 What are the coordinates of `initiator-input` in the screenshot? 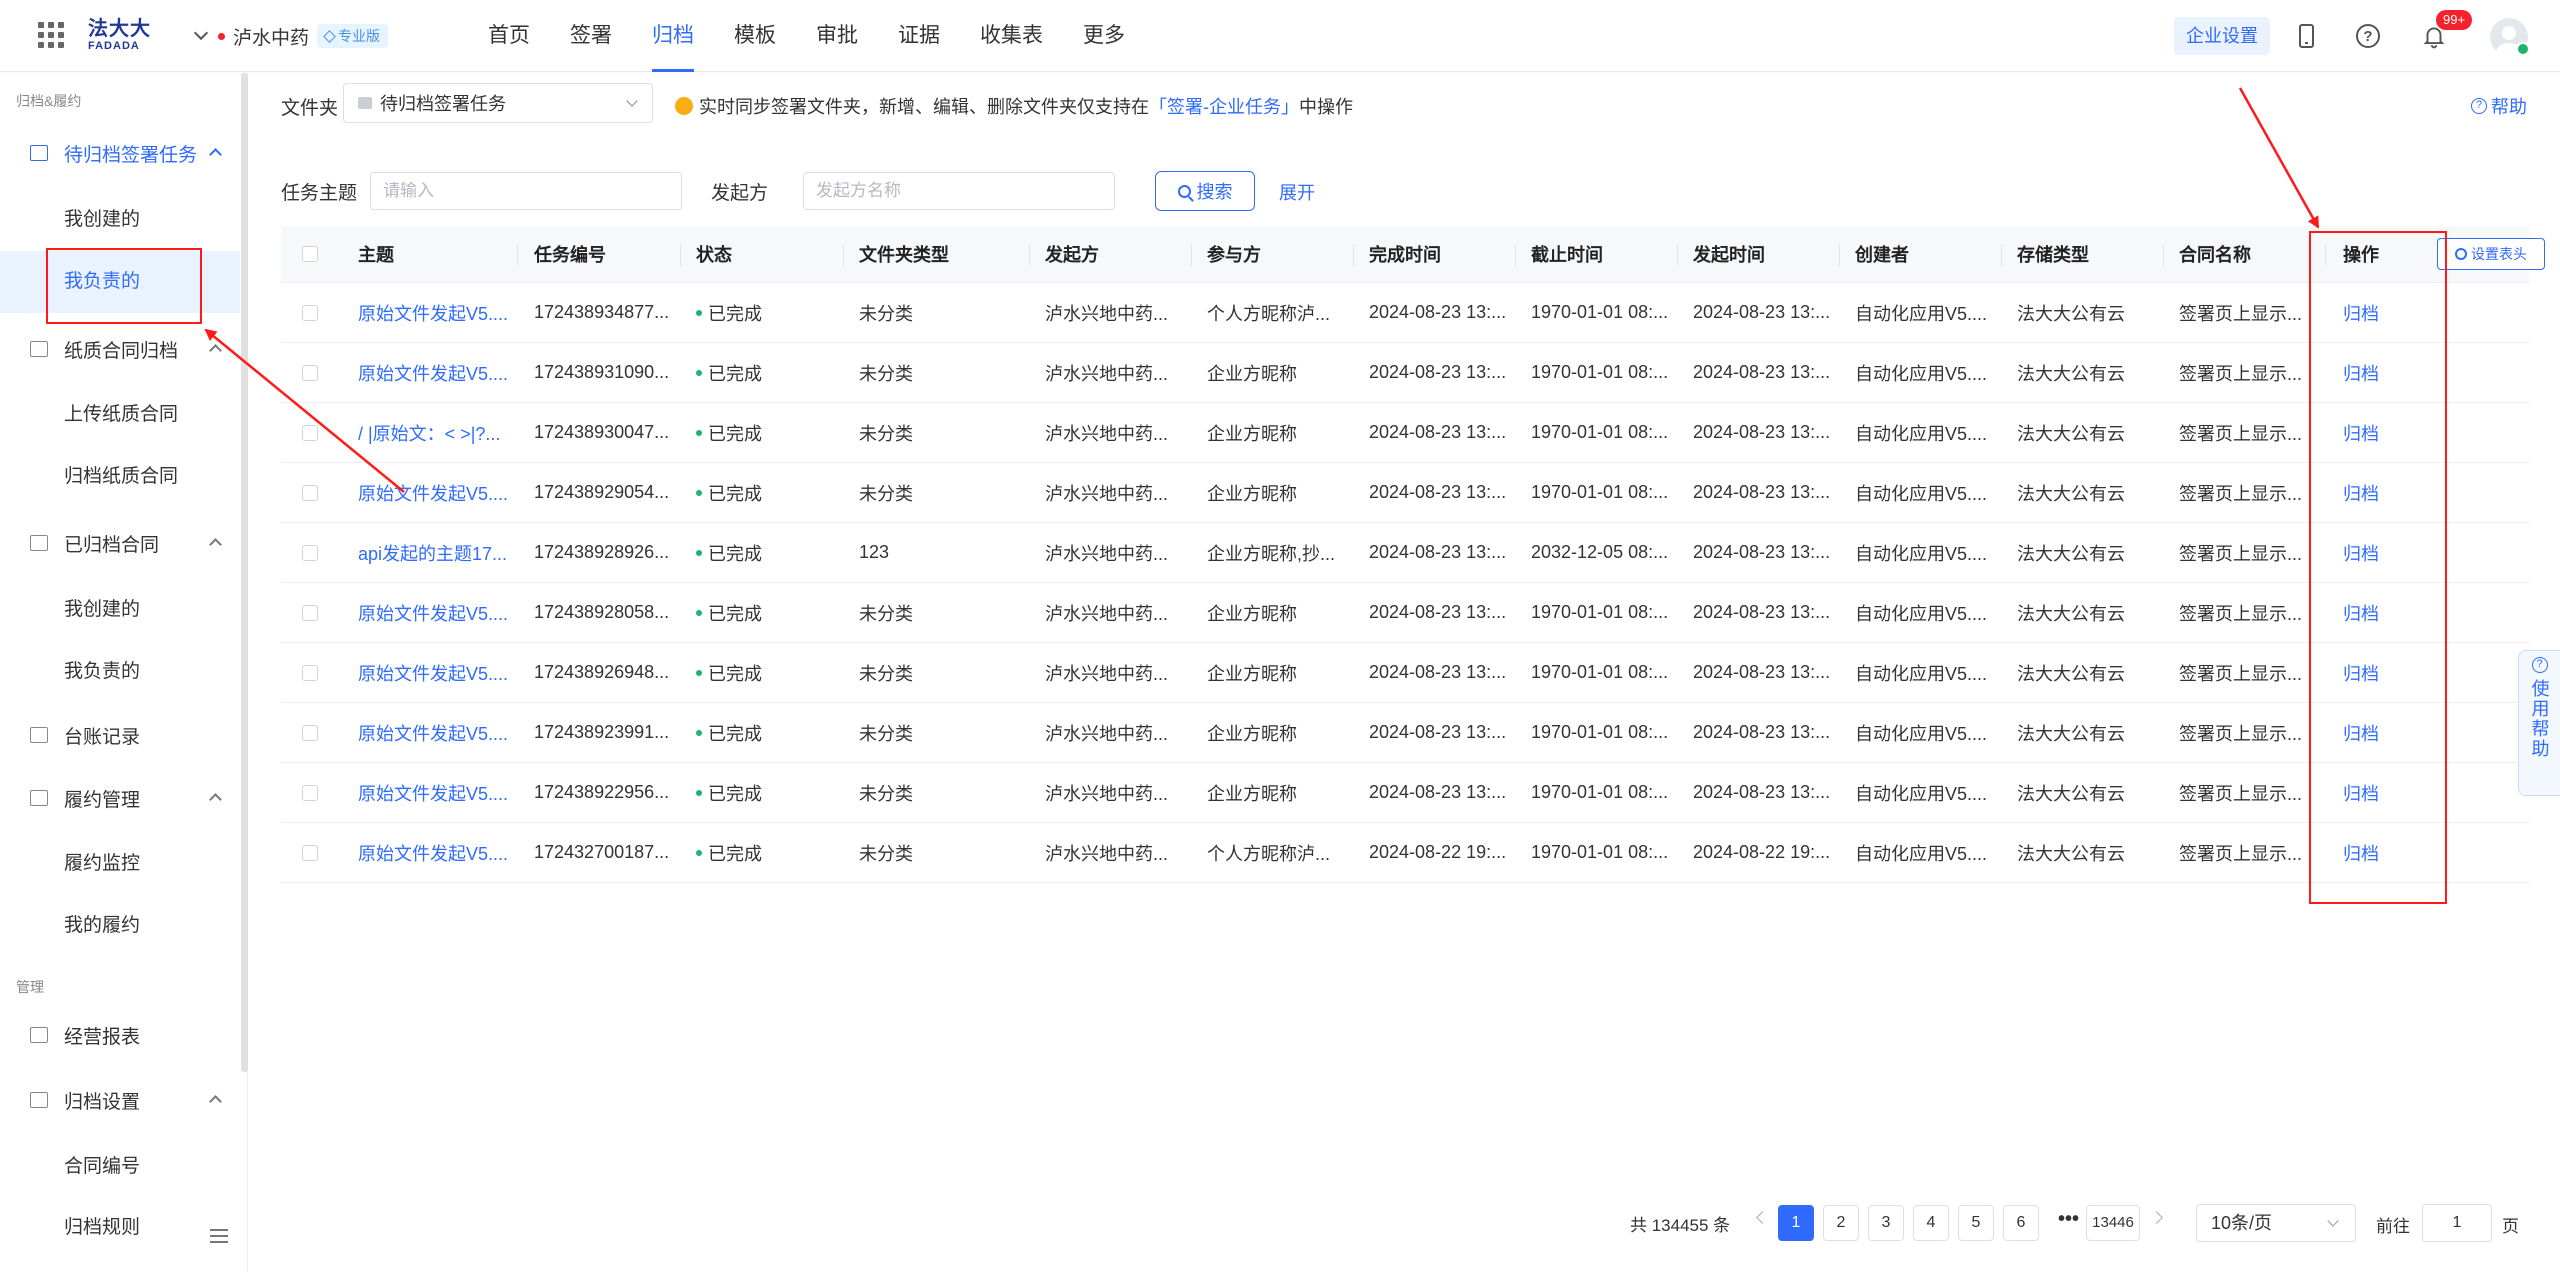 It's located at (959, 191).